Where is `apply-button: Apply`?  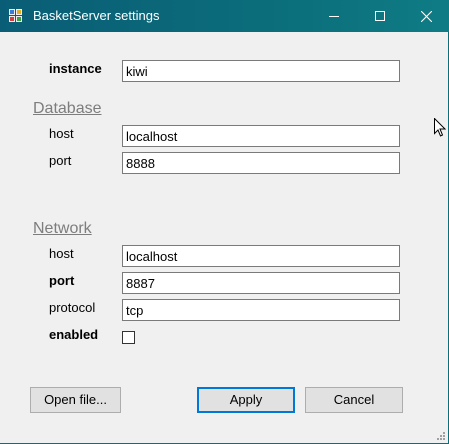 apply-button: Apply is located at coordinates (246, 400).